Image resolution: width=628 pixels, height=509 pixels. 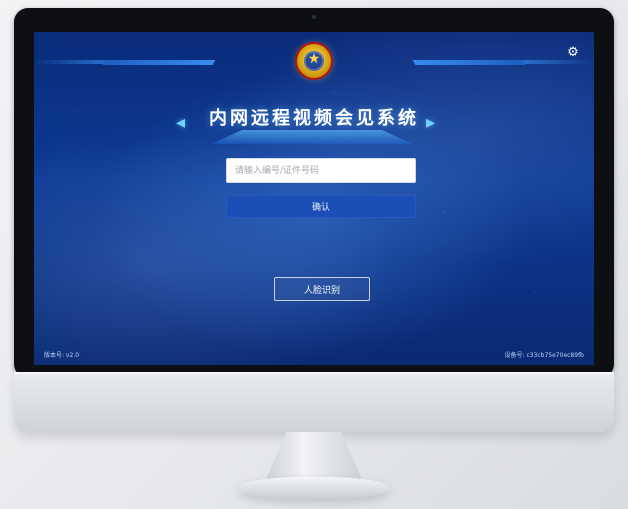 What do you see at coordinates (321, 206) in the screenshot?
I see `confirm-button: 确认` at bounding box center [321, 206].